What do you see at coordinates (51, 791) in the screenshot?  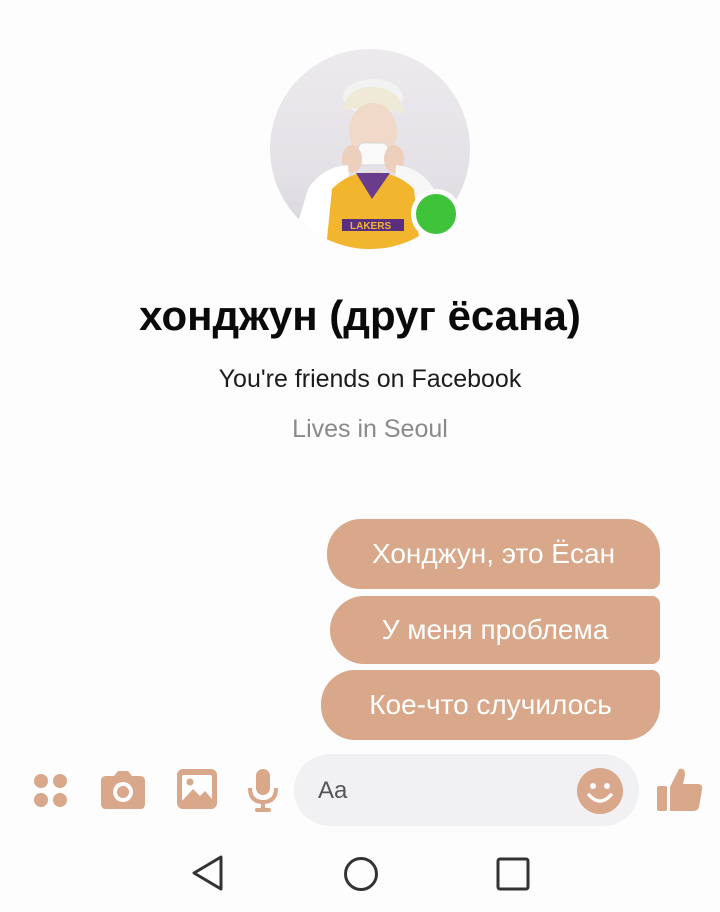 I see `apps-icon` at bounding box center [51, 791].